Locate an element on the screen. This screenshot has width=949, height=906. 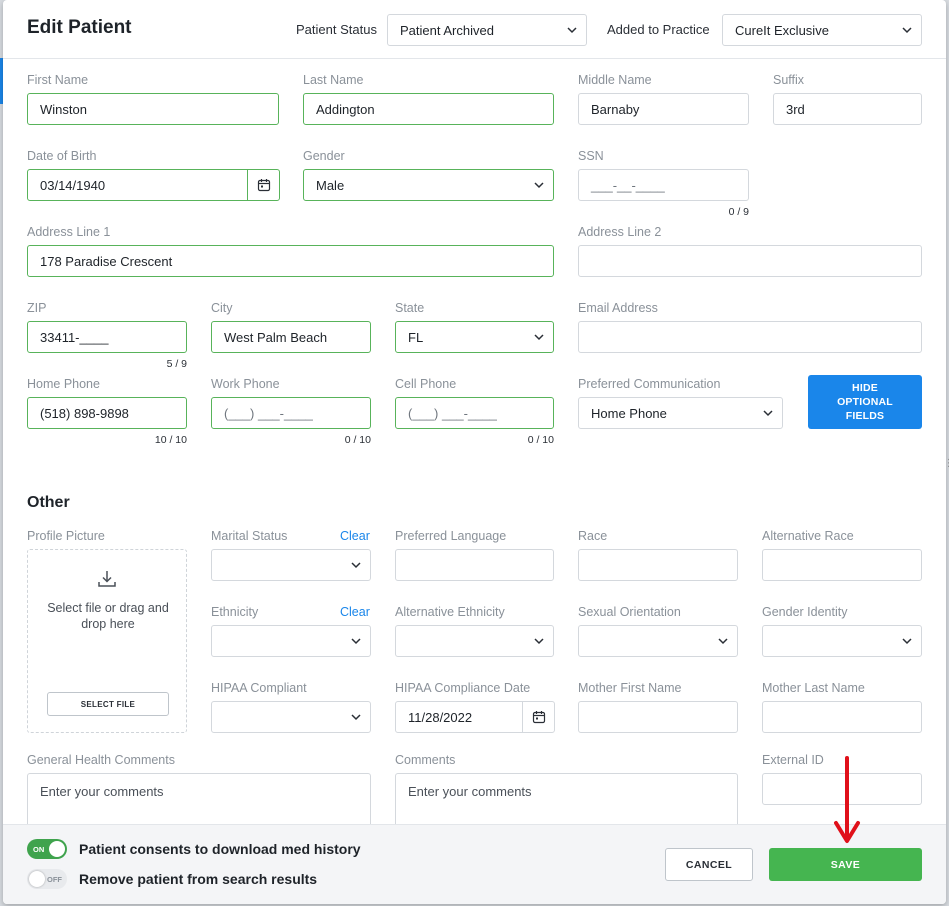
cell-phone-placeholder: (___) ___-____ is located at coordinates (452, 413).